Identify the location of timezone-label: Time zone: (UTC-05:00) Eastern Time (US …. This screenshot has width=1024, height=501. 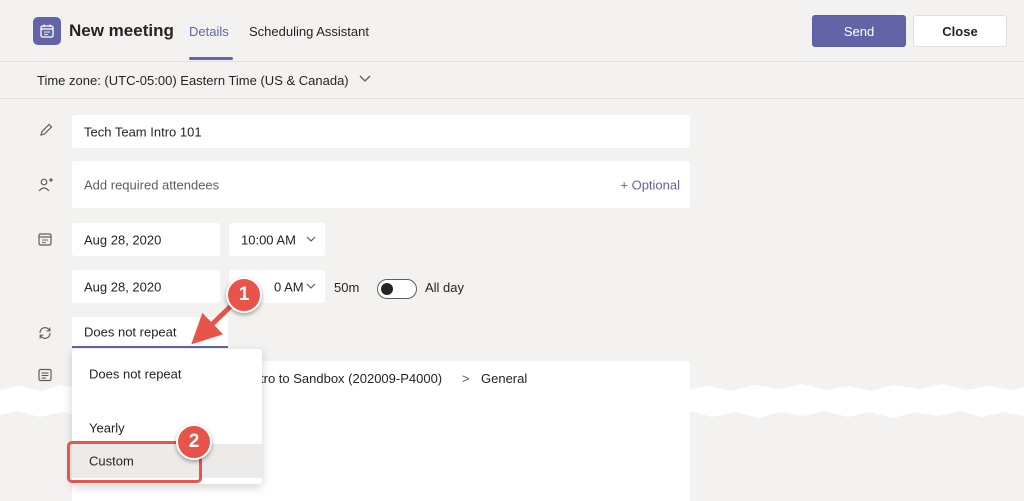
(193, 80).